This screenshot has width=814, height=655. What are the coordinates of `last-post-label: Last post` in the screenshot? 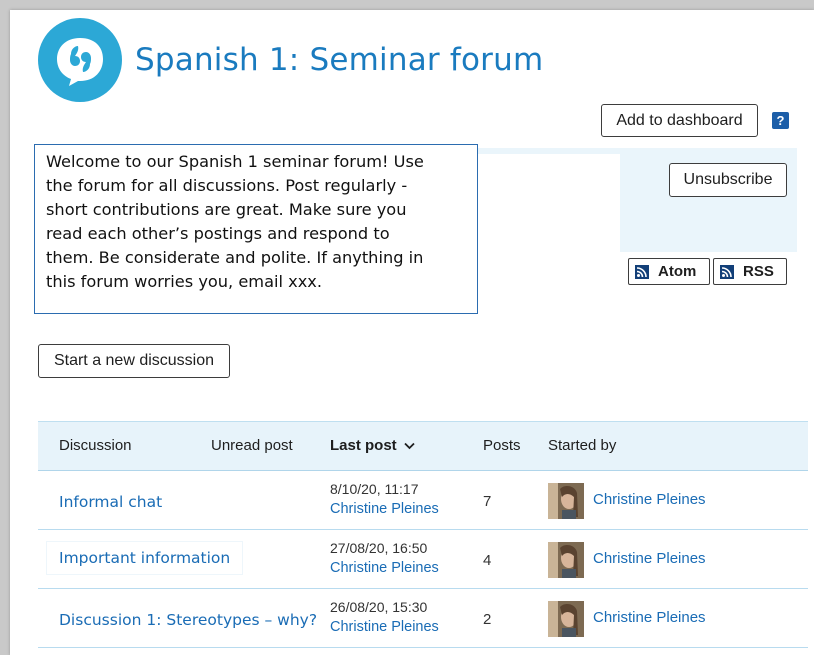 It's located at (363, 445).